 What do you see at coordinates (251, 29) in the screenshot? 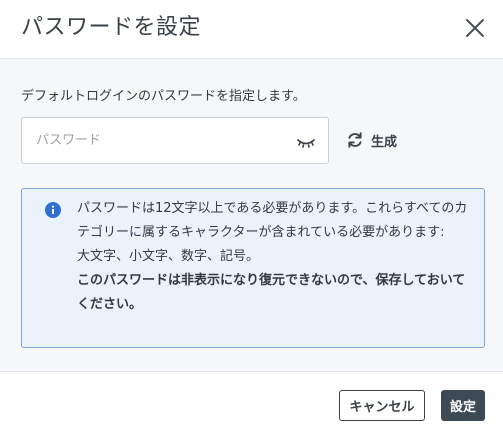
I see `dialog-header: パスワードを設定` at bounding box center [251, 29].